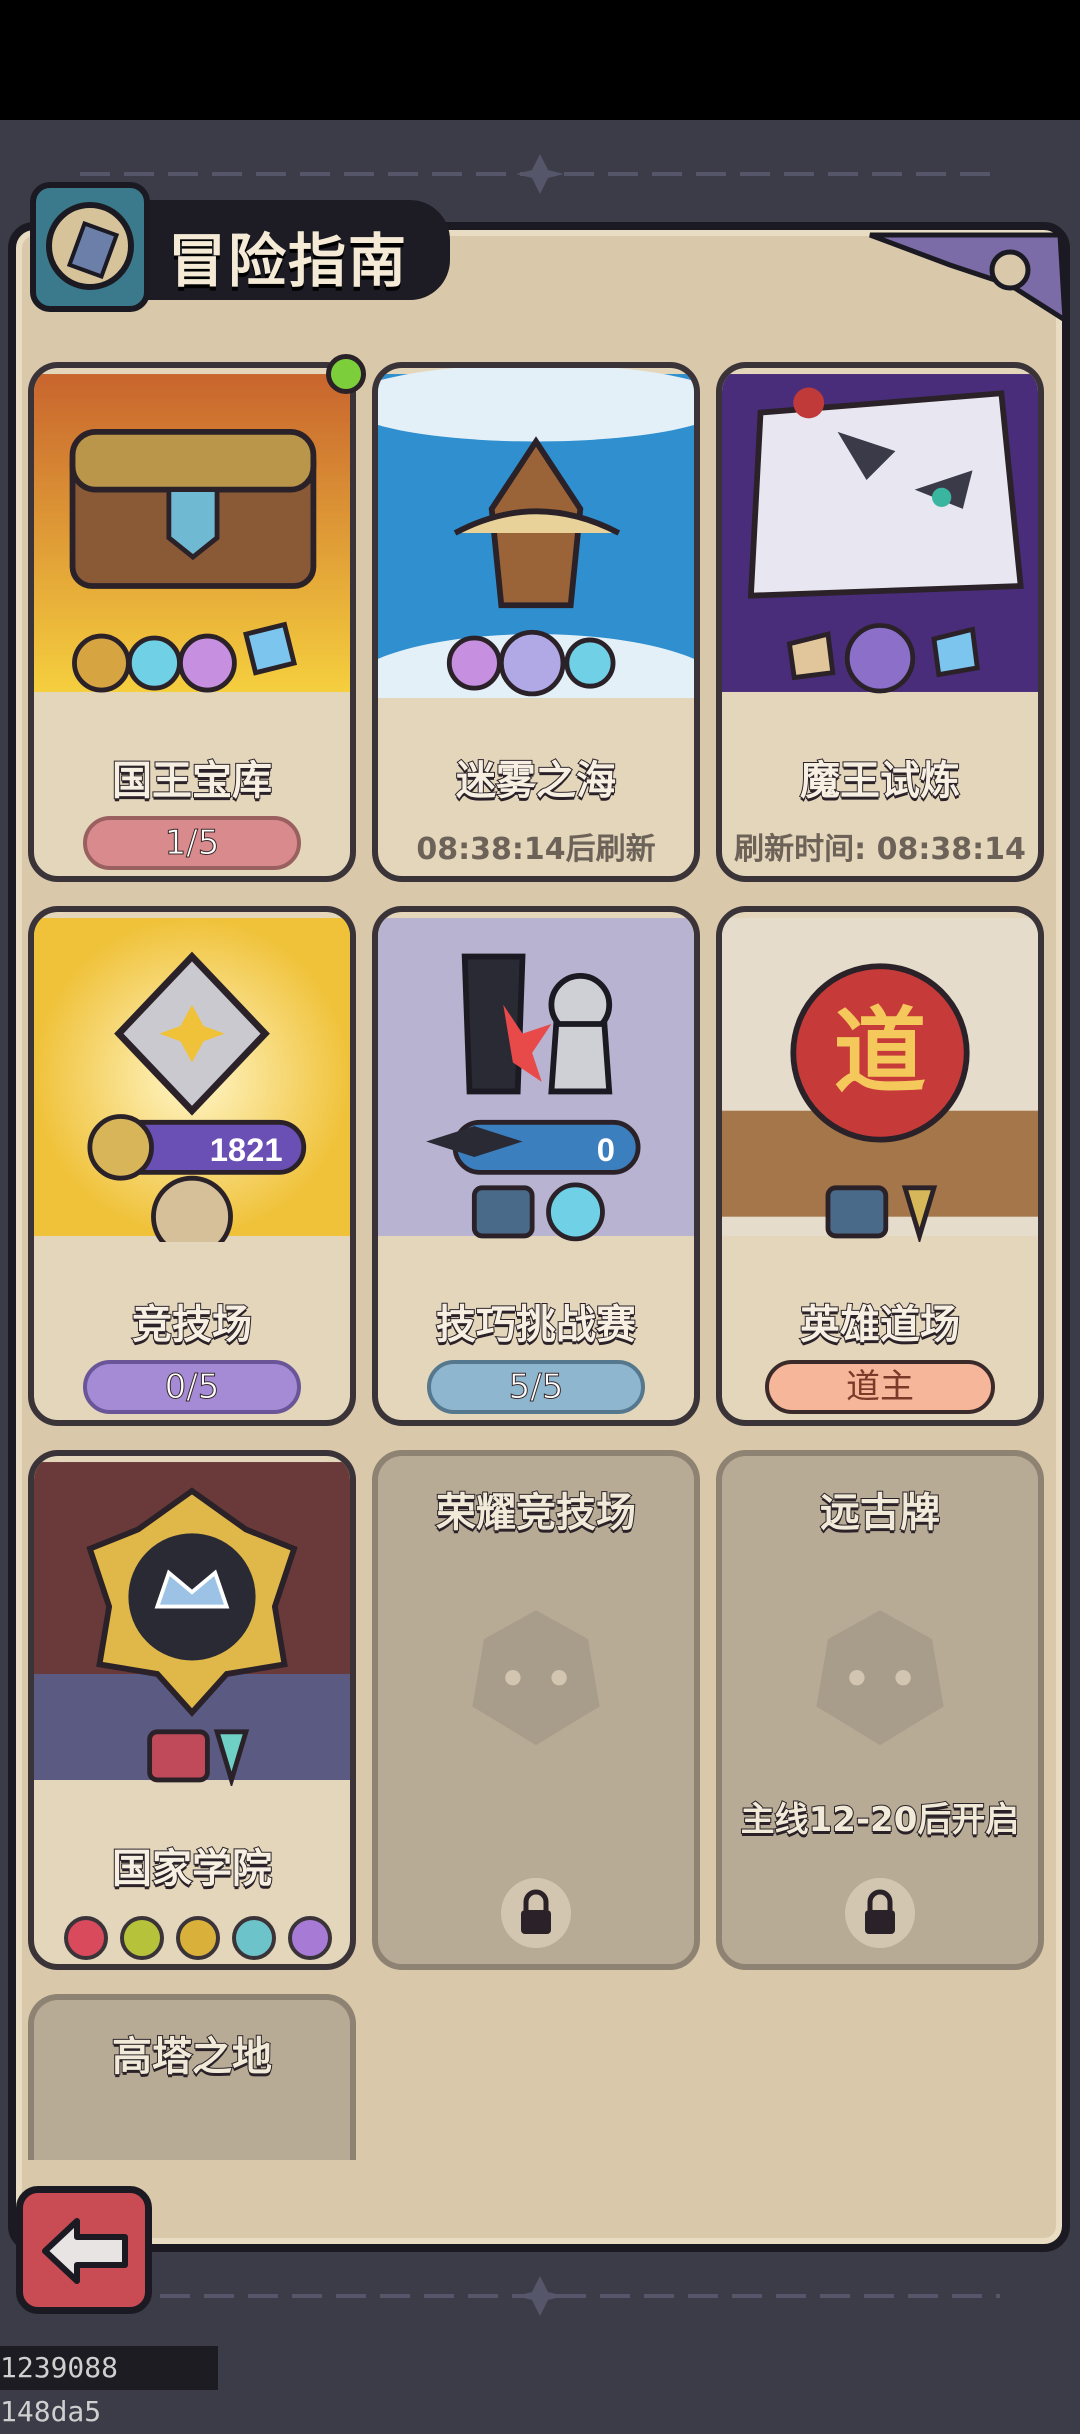 The image size is (1080, 2434). Describe the element at coordinates (90, 247) in the screenshot. I see `compass-icon` at that location.